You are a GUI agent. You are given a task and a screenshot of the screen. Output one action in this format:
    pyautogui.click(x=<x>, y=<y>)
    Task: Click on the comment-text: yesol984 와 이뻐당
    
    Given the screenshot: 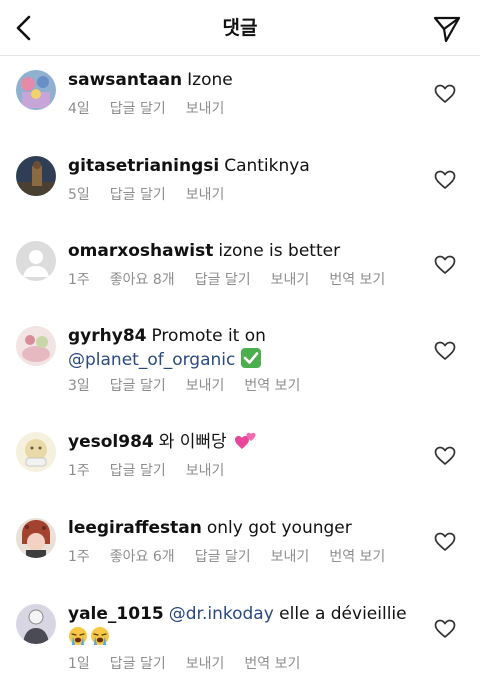 What is the action you would take?
    pyautogui.click(x=244, y=442)
    